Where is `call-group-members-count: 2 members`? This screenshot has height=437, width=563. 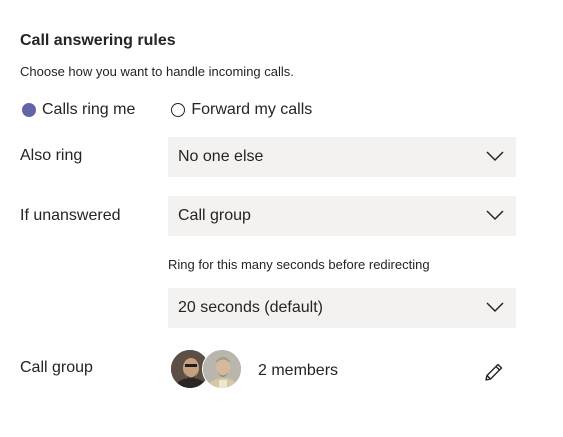 call-group-members-count: 2 members is located at coordinates (298, 370).